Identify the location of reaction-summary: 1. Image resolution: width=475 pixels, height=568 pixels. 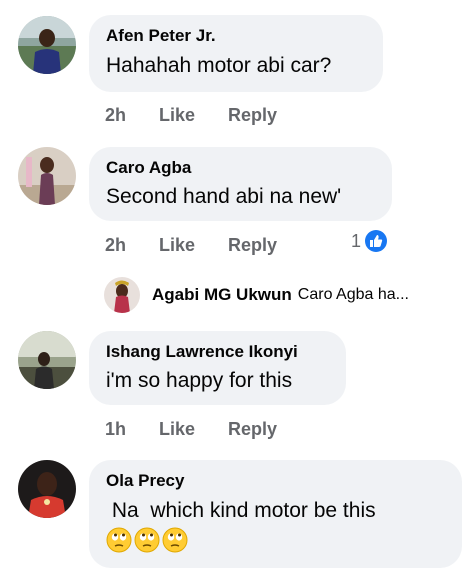
(369, 241).